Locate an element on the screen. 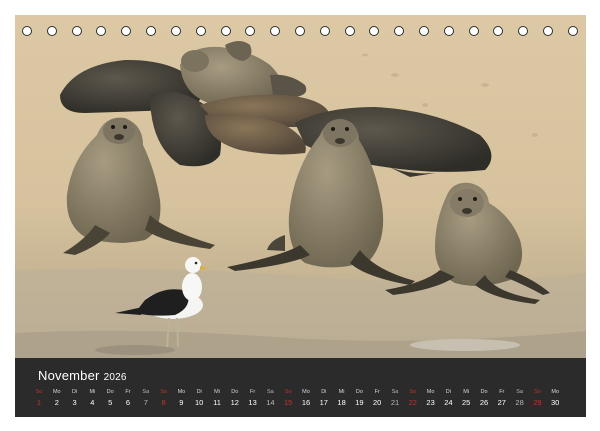  calendar-day: So 1 is located at coordinates (39, 398).